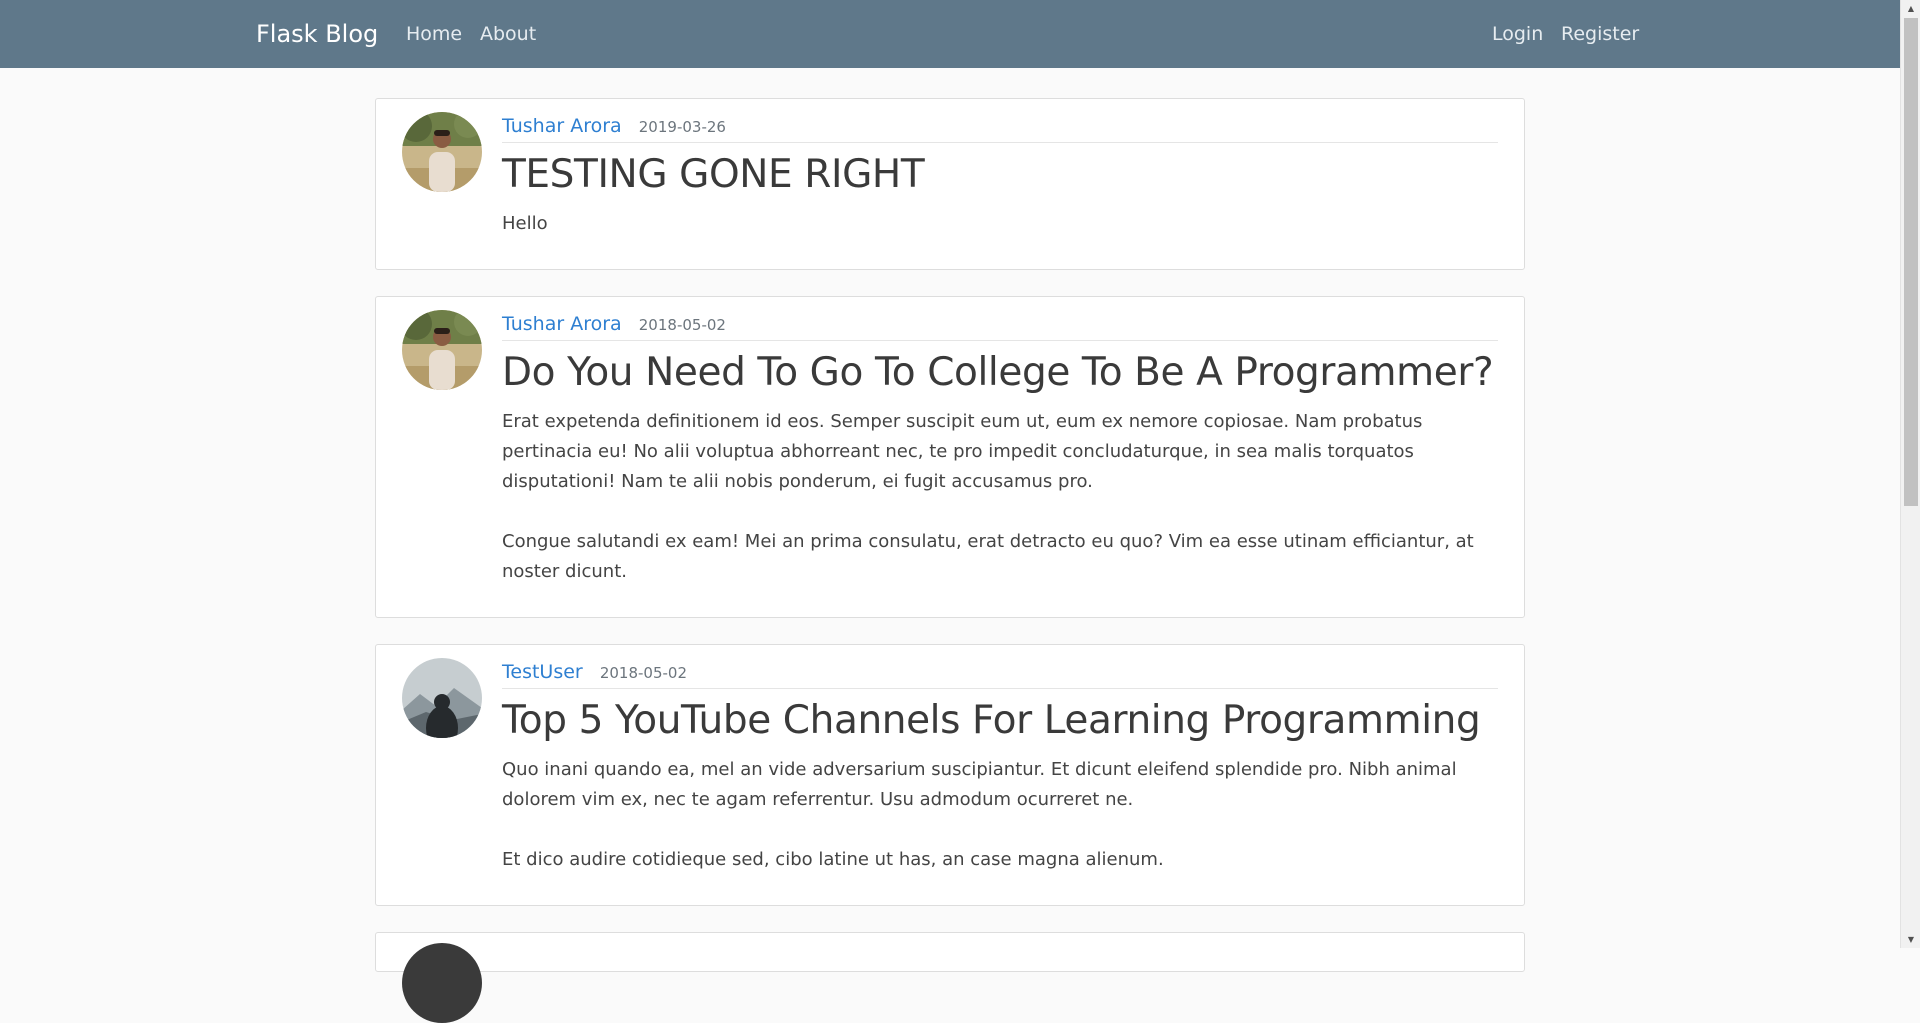  What do you see at coordinates (1600, 34) in the screenshot?
I see `nav-link-register: Register` at bounding box center [1600, 34].